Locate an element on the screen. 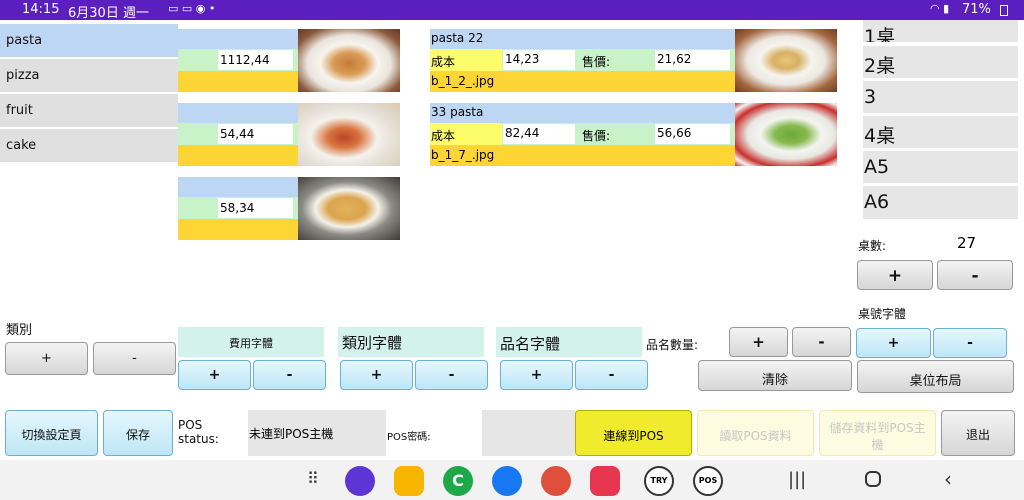  wifi-signal-icon: ◠ ▮ is located at coordinates (940, 8).